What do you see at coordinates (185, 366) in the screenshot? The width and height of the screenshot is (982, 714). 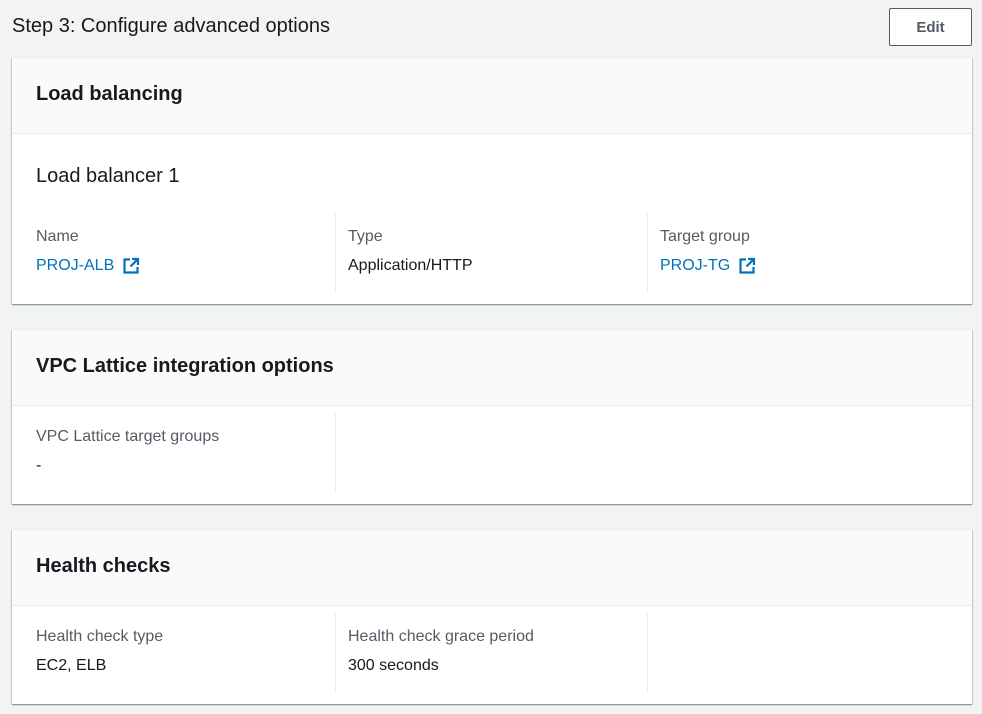 I see `vpc-lattice-title: VPC Lattice integration options` at bounding box center [185, 366].